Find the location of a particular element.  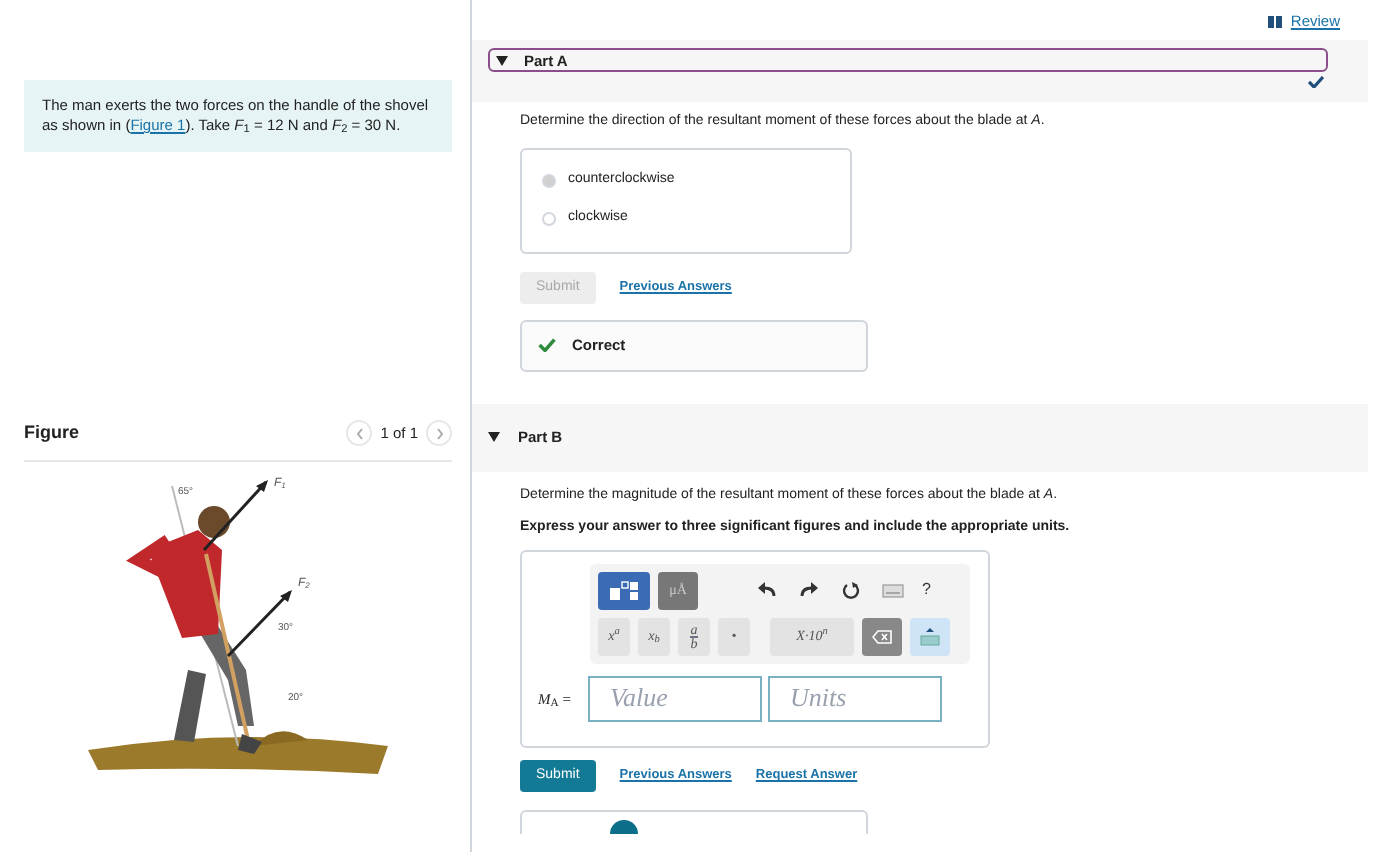

keyboard-button is located at coordinates (930, 636).